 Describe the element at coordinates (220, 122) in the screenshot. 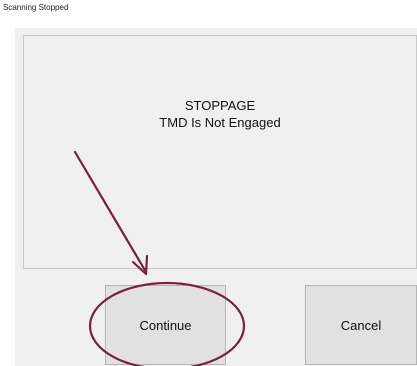

I see `stoppage-message: TMD Is Not Engaged` at that location.